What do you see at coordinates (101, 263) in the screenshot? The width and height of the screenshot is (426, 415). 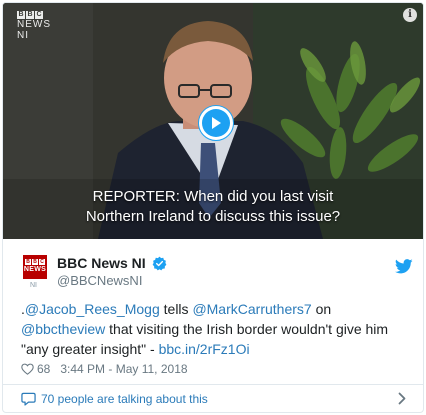 I see `author-display-name: BBC News NI` at bounding box center [101, 263].